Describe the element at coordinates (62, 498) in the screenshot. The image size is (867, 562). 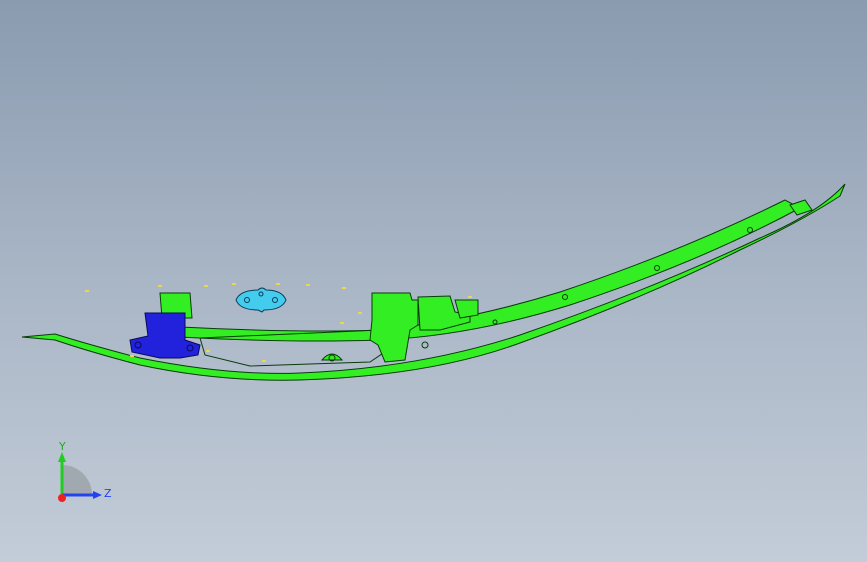
I see `x-axis-dot` at that location.